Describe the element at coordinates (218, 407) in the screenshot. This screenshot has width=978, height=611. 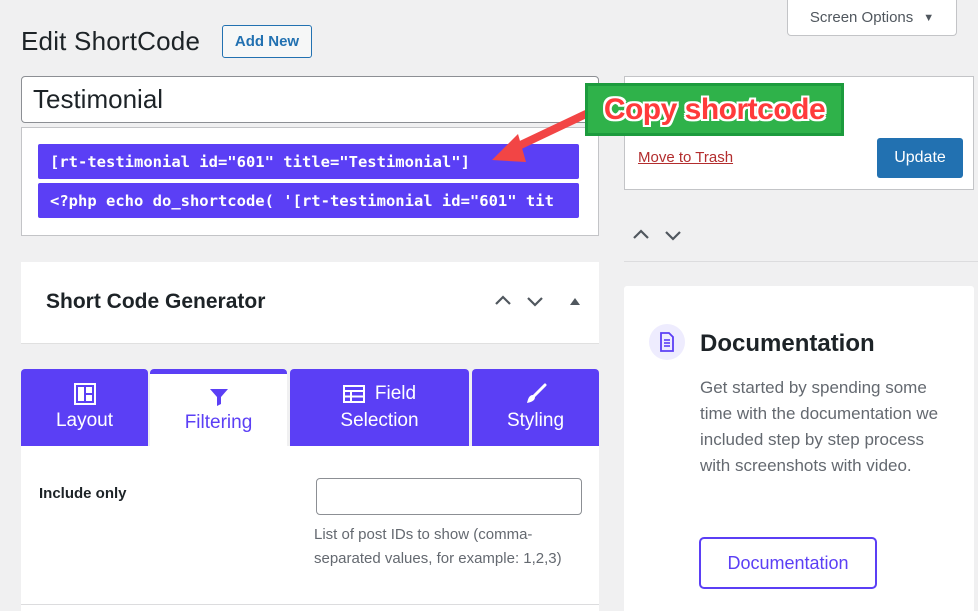
I see `tab-filtering: Filtering` at that location.